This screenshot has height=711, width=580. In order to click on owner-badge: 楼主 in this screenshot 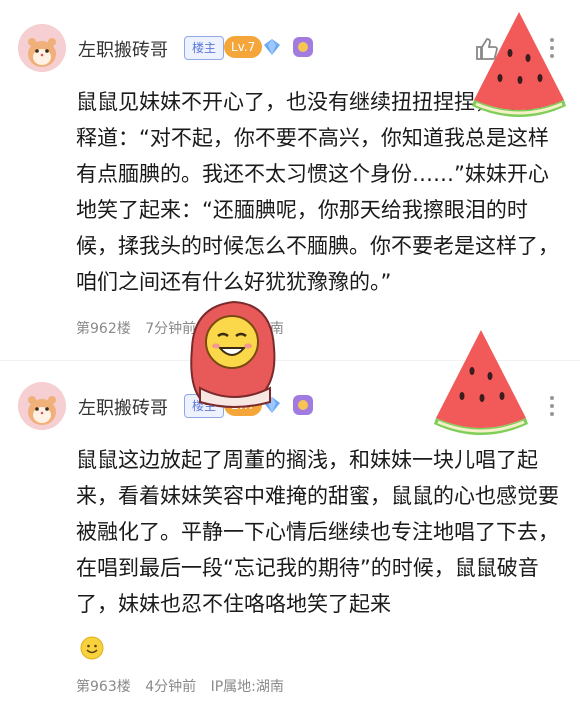, I will do `click(204, 48)`.